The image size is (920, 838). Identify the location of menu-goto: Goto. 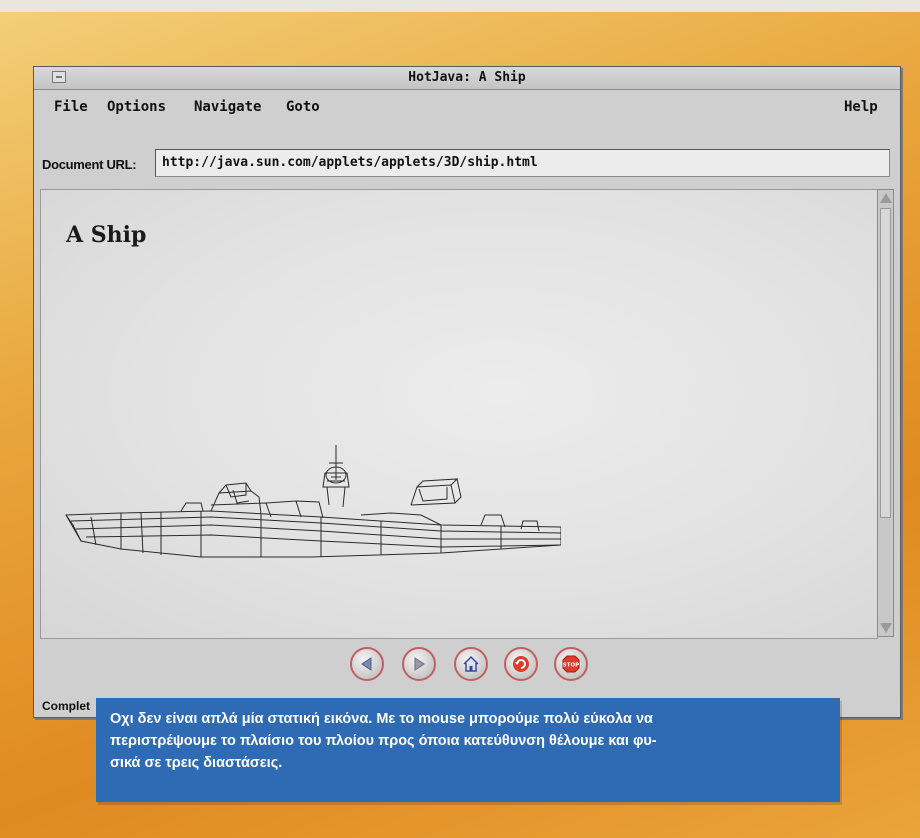
(303, 107).